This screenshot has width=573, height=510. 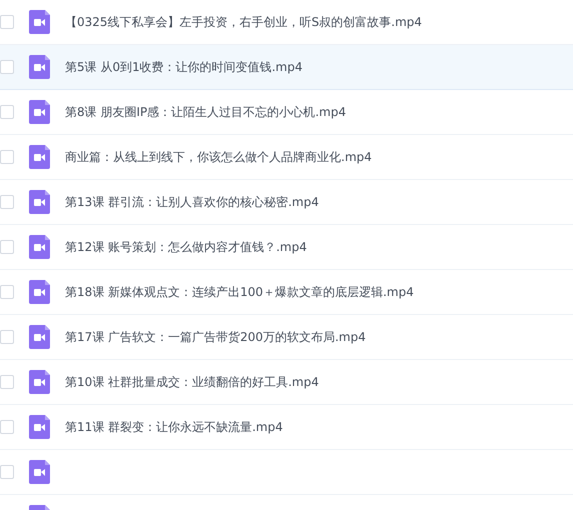 I want to click on file-name: 第18课 新媒体观点文：连续产出100＋爆款文章的底层逻辑.mp4, so click(x=239, y=292).